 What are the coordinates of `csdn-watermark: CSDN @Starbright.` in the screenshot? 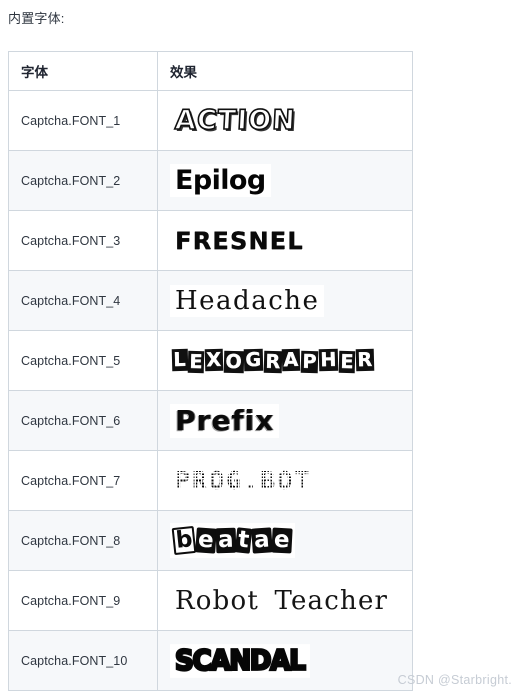 It's located at (454, 680).